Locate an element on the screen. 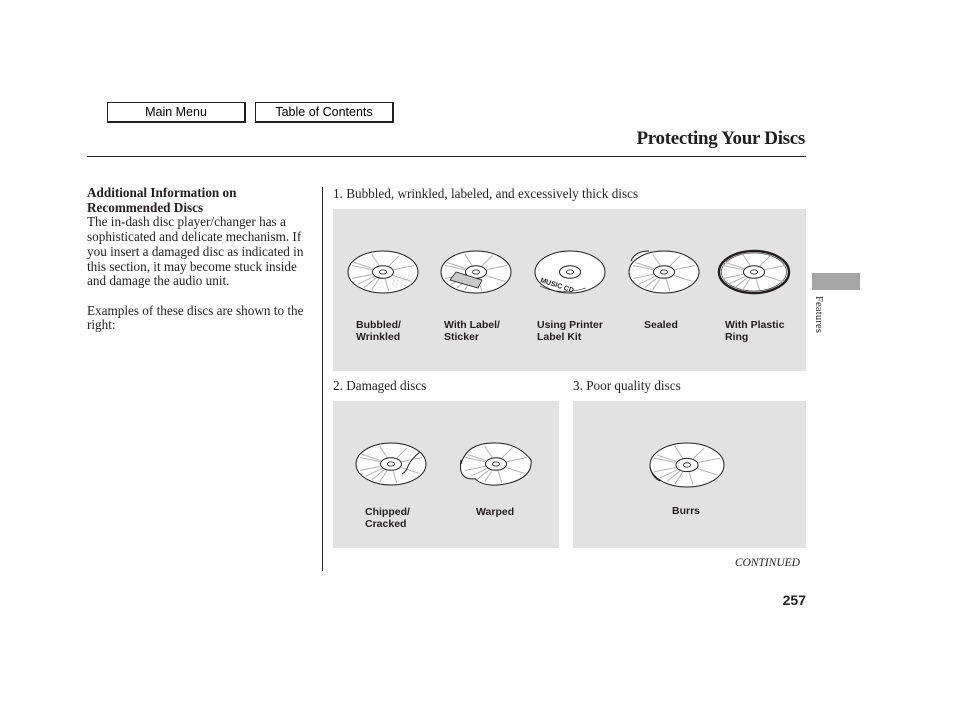 Image resolution: width=954 pixels, height=720 pixels. plastic-ring-disc-icon is located at coordinates (761, 272).